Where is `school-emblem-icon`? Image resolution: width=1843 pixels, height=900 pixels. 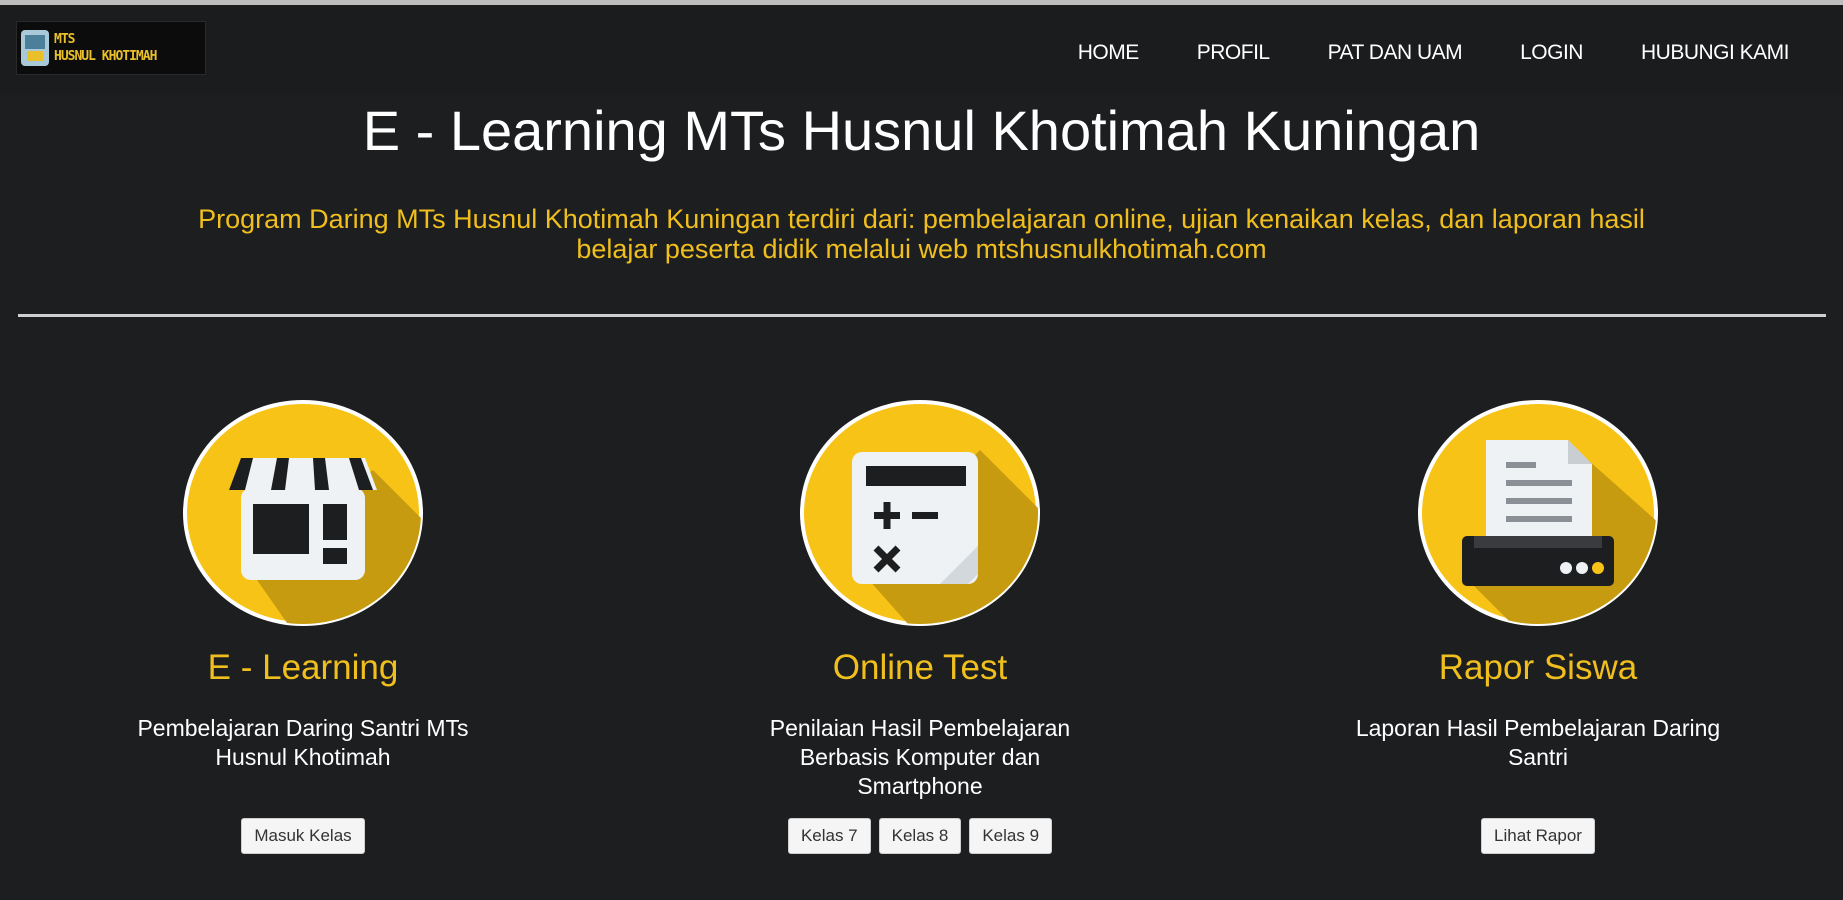 school-emblem-icon is located at coordinates (35, 48).